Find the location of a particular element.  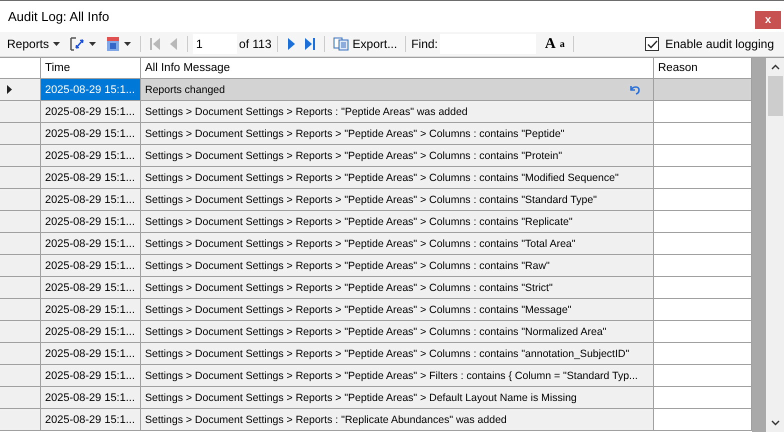

reports-dropdown: Reports is located at coordinates (34, 44).